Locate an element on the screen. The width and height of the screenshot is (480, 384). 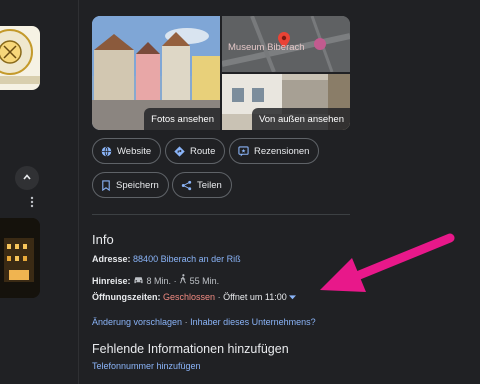
museum-icon is located at coordinates (320, 44).